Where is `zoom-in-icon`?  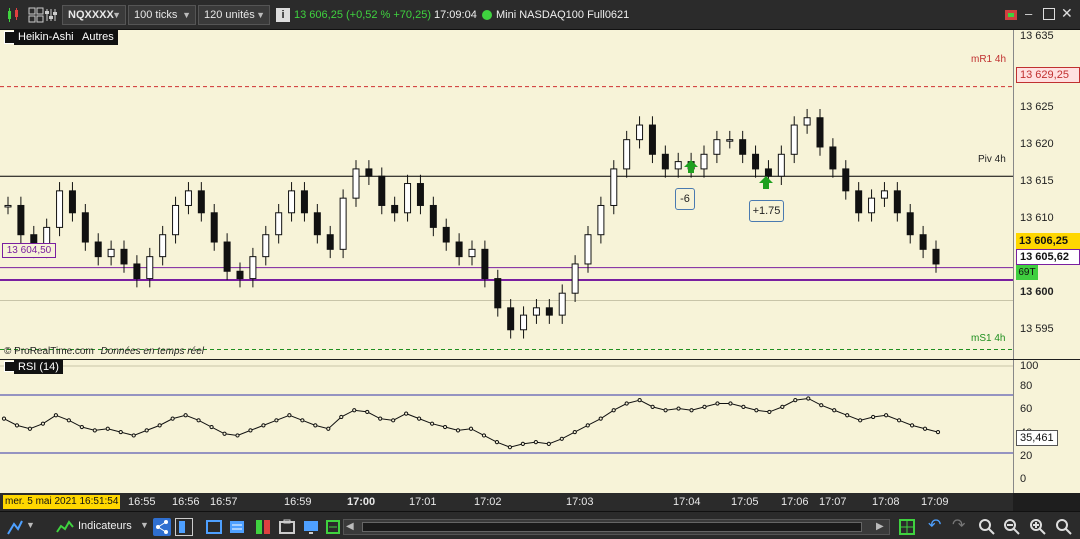 zoom-in-icon is located at coordinates (1038, 527).